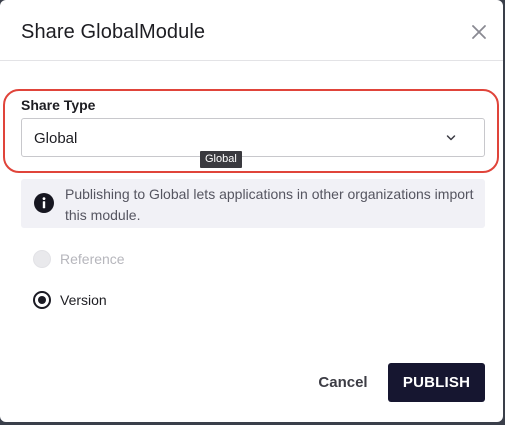 Image resolution: width=505 pixels, height=425 pixels. I want to click on reference-label: Reference, so click(92, 259).